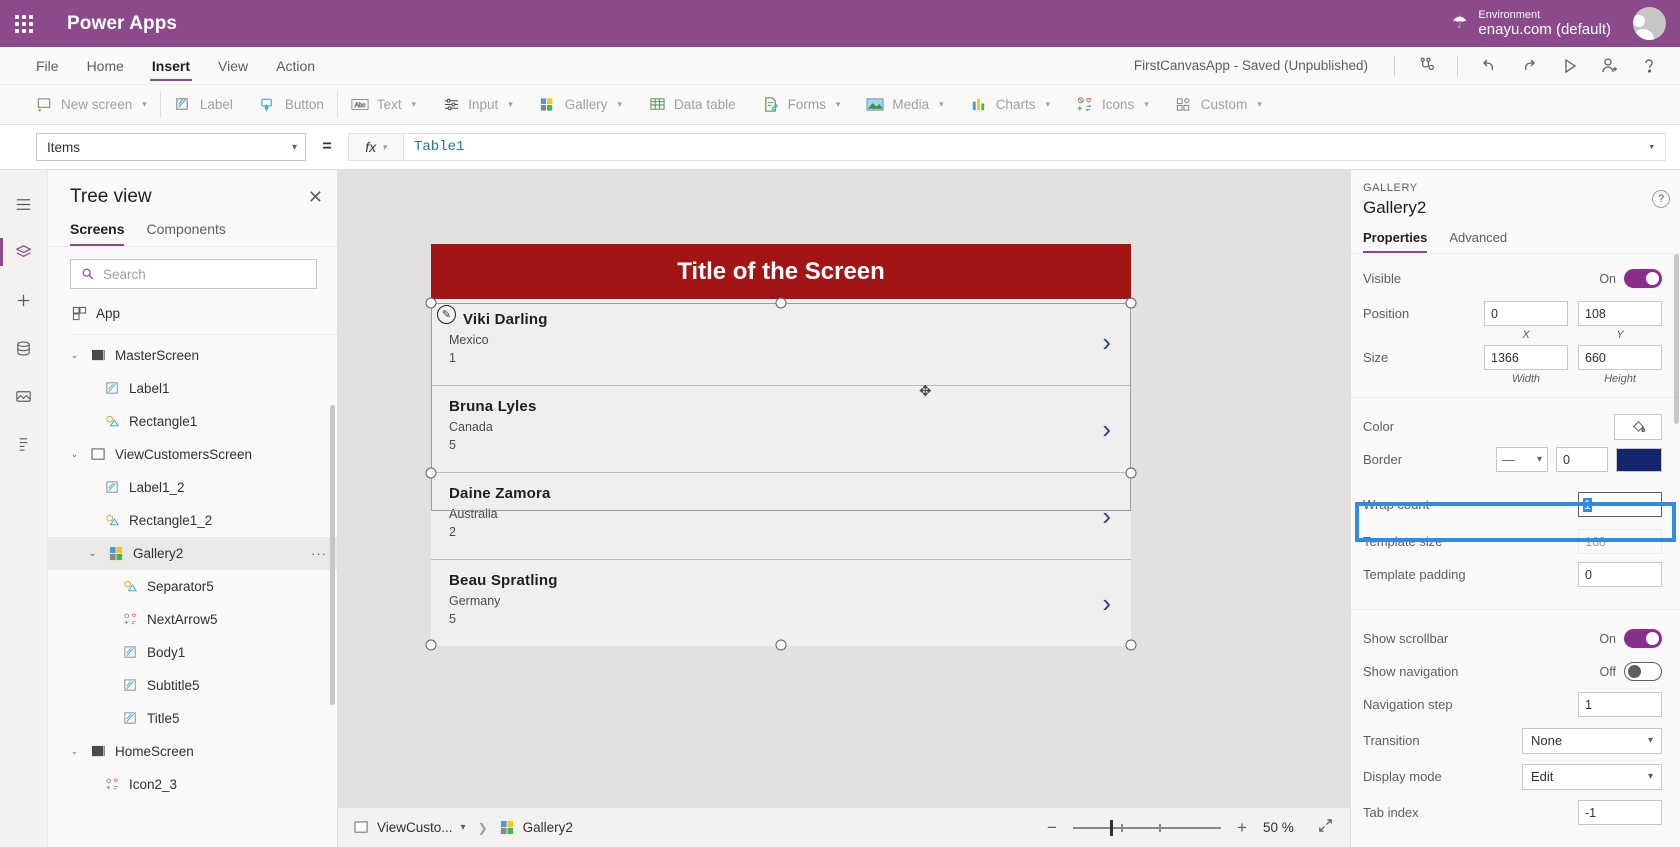  Describe the element at coordinates (91, 104) in the screenshot. I see `ribbon-new-screen: New screen ▾` at that location.